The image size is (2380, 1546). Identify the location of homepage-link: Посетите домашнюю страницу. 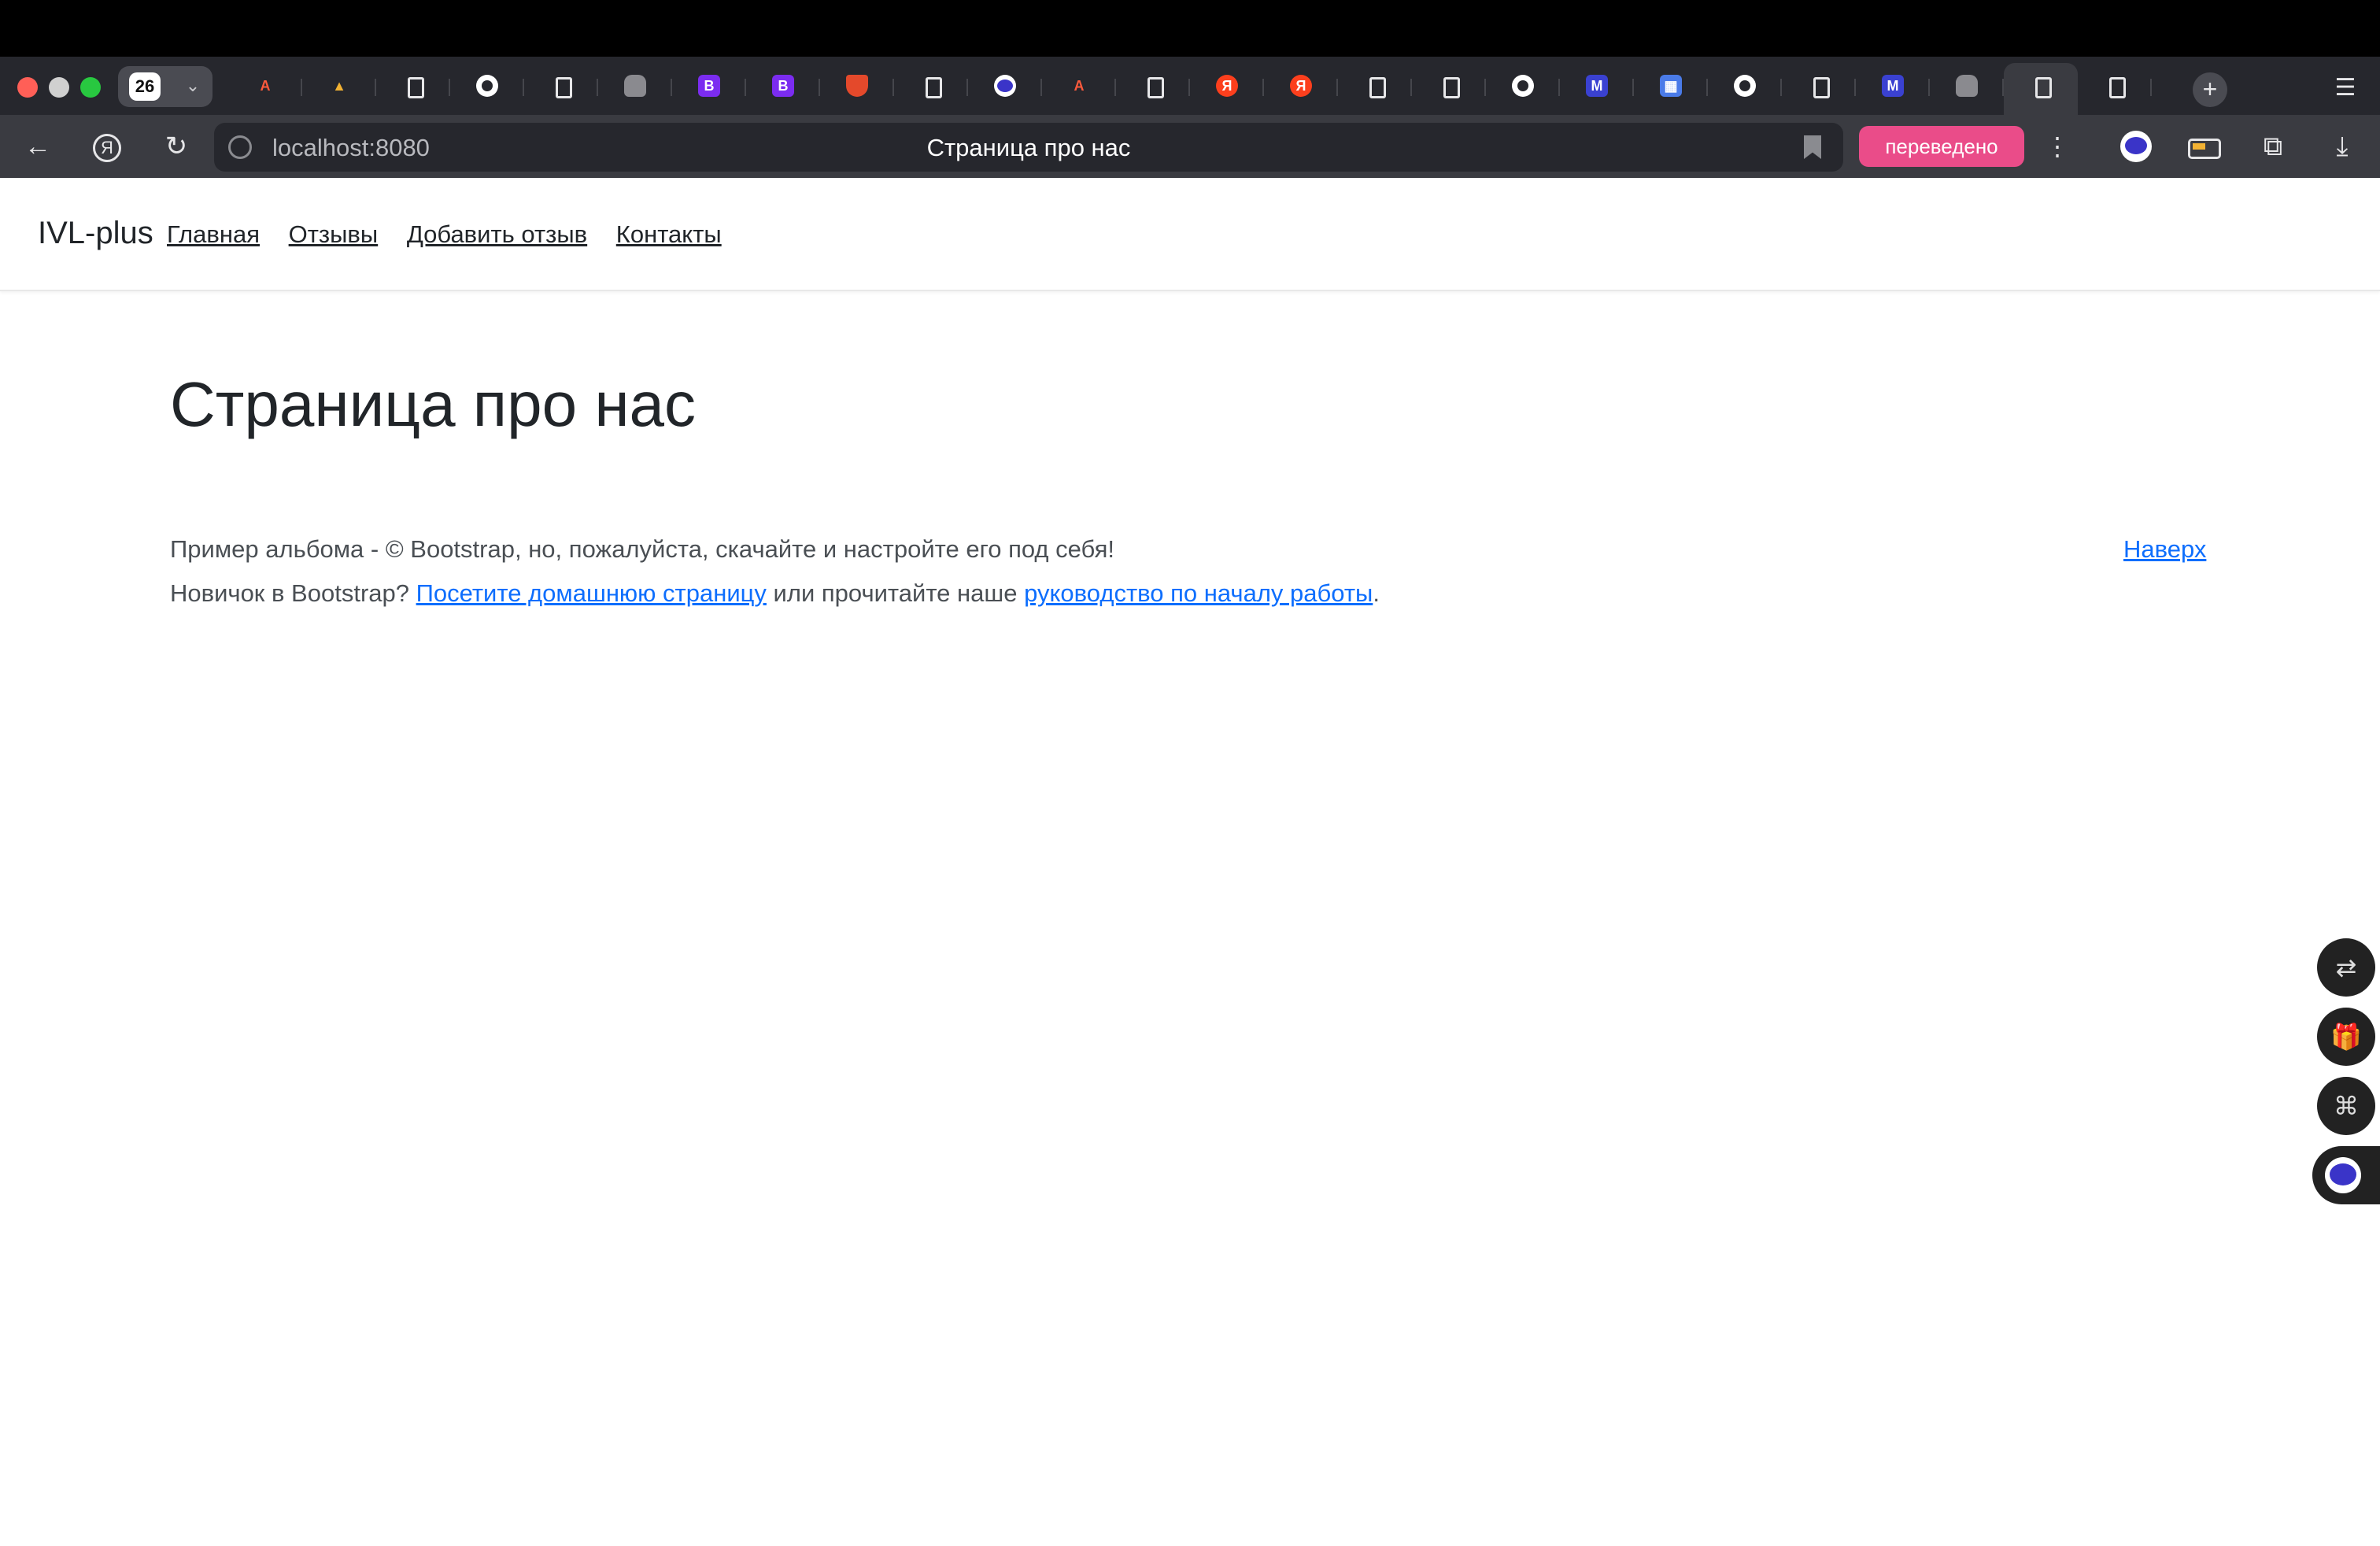
(591, 593).